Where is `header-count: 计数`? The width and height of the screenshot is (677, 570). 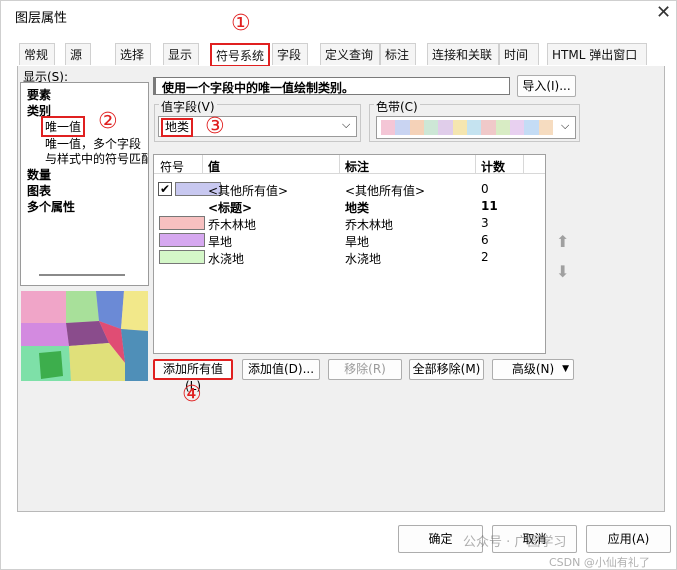 header-count: 计数 is located at coordinates (493, 166).